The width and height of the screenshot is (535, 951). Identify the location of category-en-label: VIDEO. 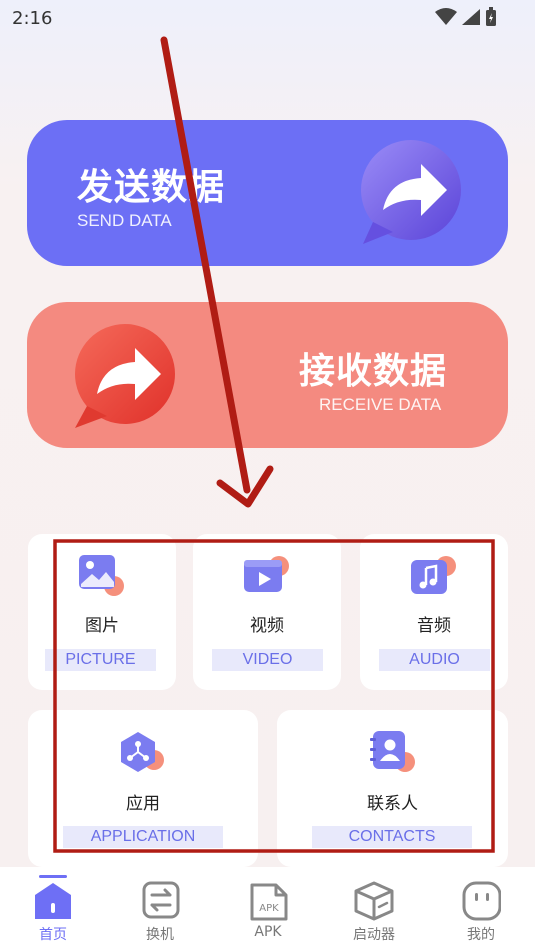
(267, 660).